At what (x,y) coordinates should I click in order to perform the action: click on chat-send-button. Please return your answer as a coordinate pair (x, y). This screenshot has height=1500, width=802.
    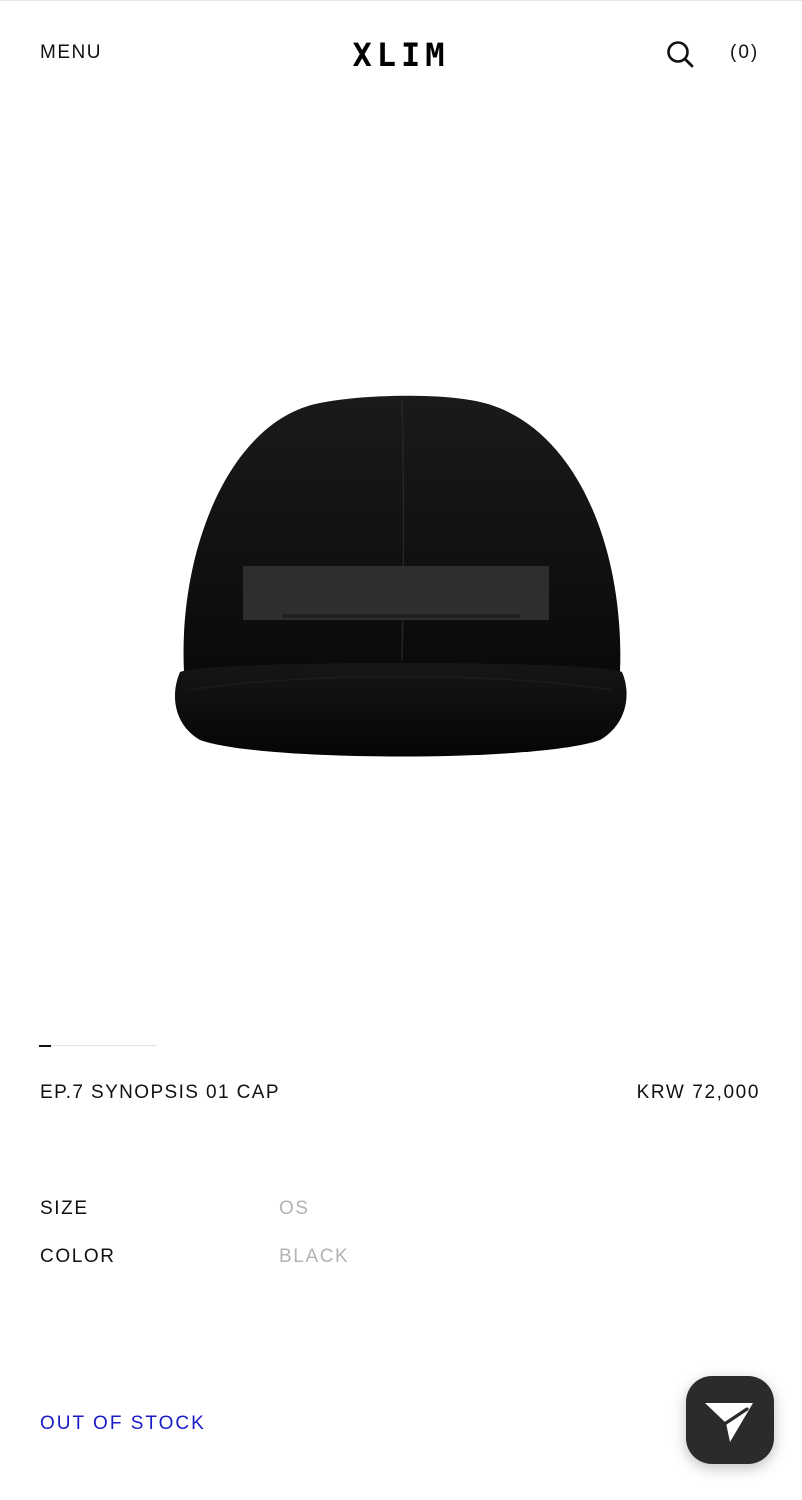
    Looking at the image, I should click on (730, 1420).